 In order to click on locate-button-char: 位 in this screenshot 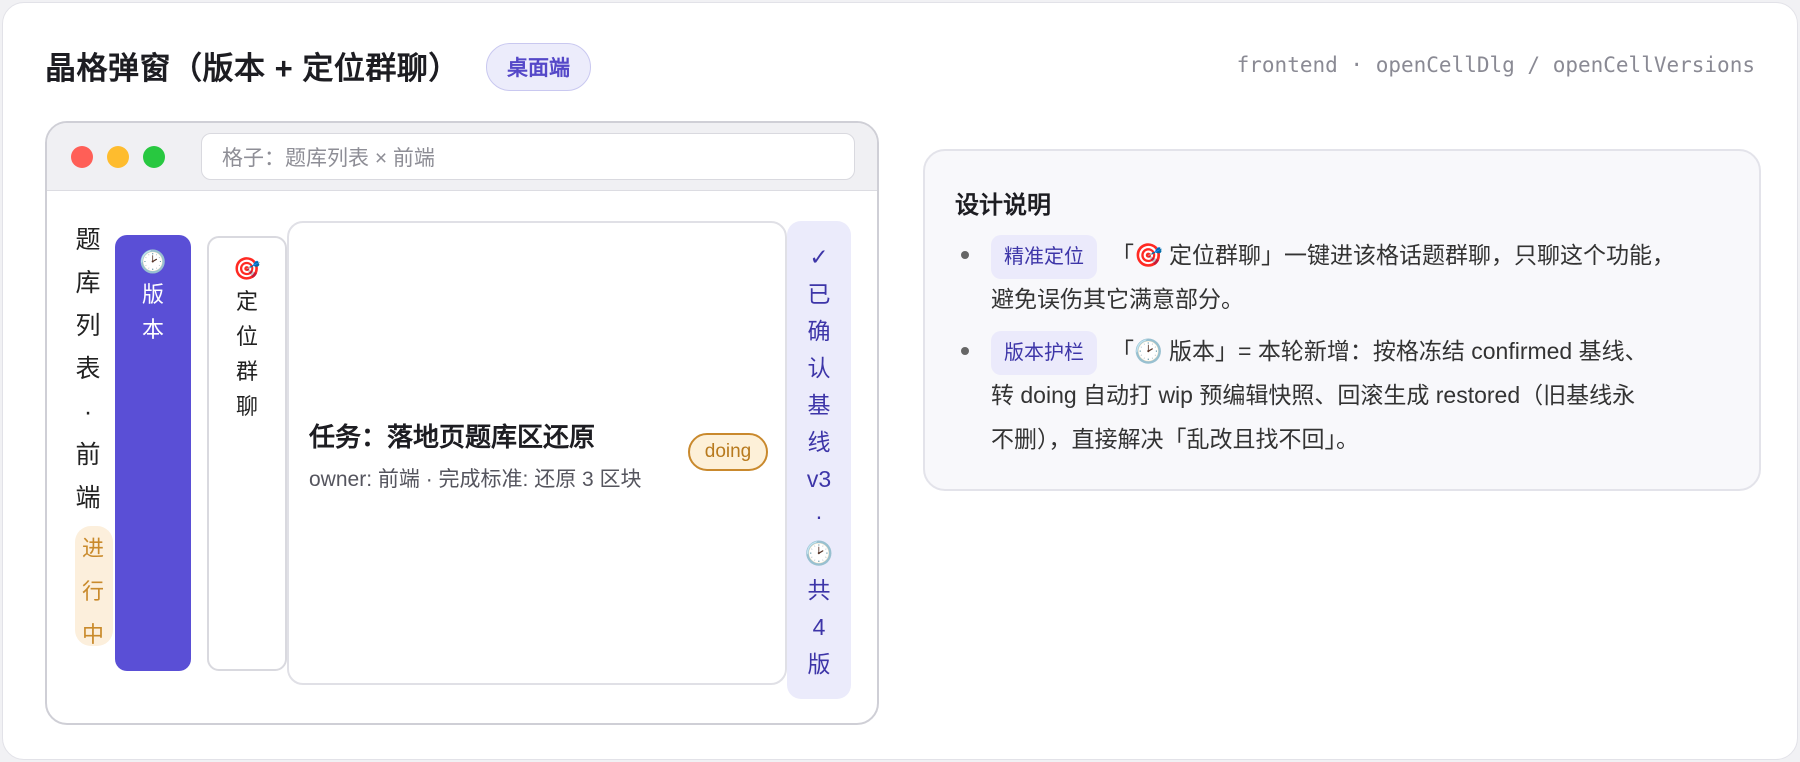, I will do `click(246, 336)`.